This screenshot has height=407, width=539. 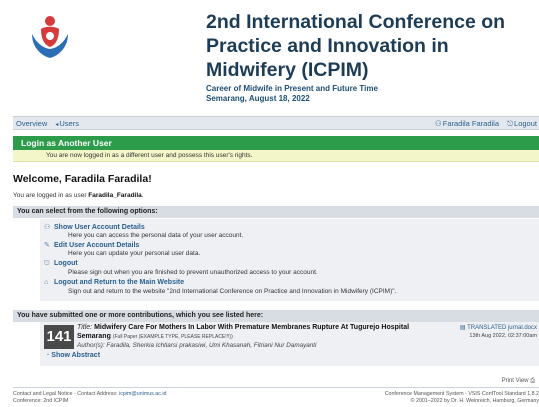 What do you see at coordinates (502, 328) in the screenshot?
I see `file-name: TRANSLATED jurnal.docx` at bounding box center [502, 328].